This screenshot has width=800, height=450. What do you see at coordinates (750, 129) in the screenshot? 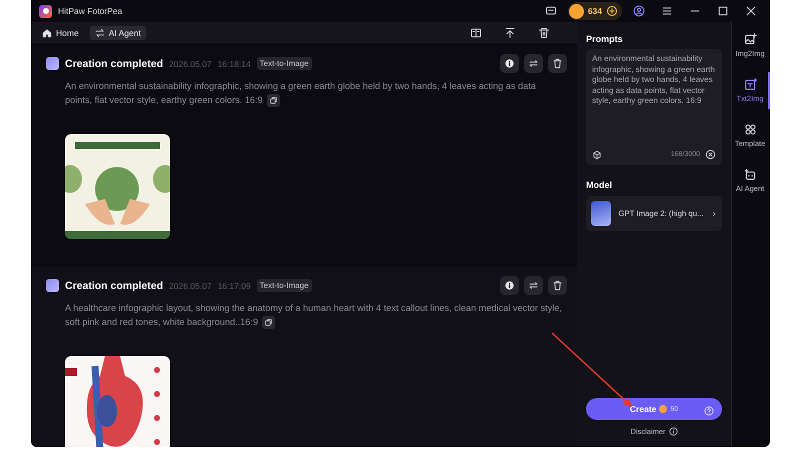
I see `grid-icon` at bounding box center [750, 129].